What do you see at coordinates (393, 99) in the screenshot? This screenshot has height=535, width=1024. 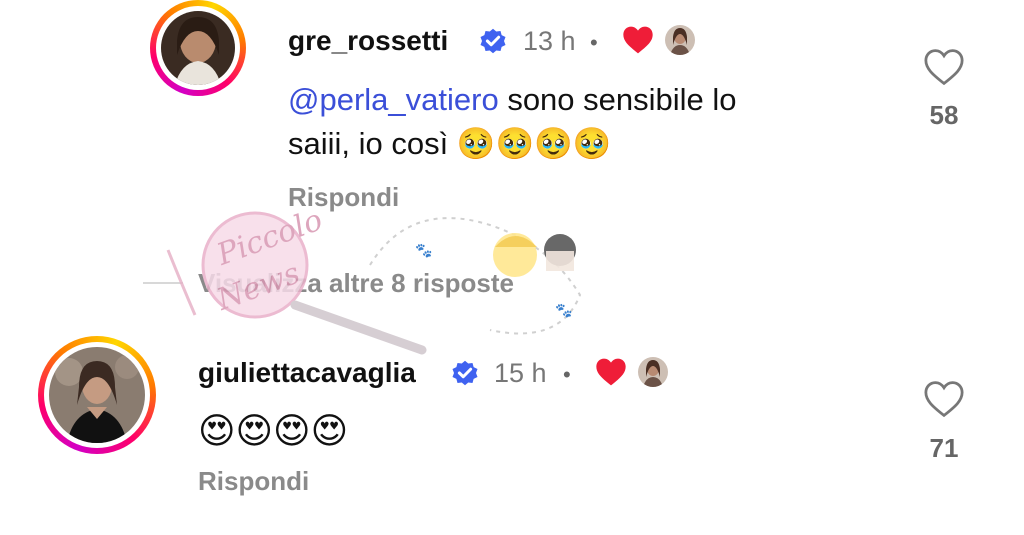 I see `mention-link: @perla_vatiero` at bounding box center [393, 99].